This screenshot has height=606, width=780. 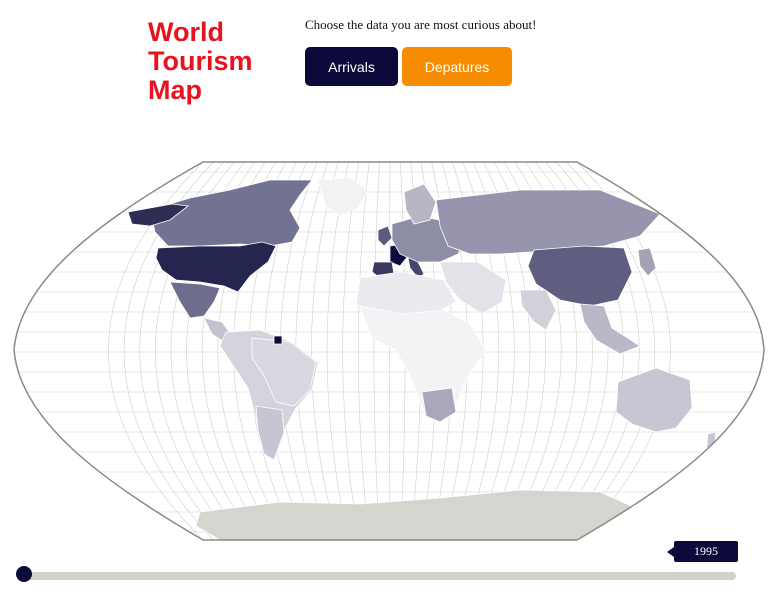 I want to click on year-tooltip: 1995, so click(x=702, y=551).